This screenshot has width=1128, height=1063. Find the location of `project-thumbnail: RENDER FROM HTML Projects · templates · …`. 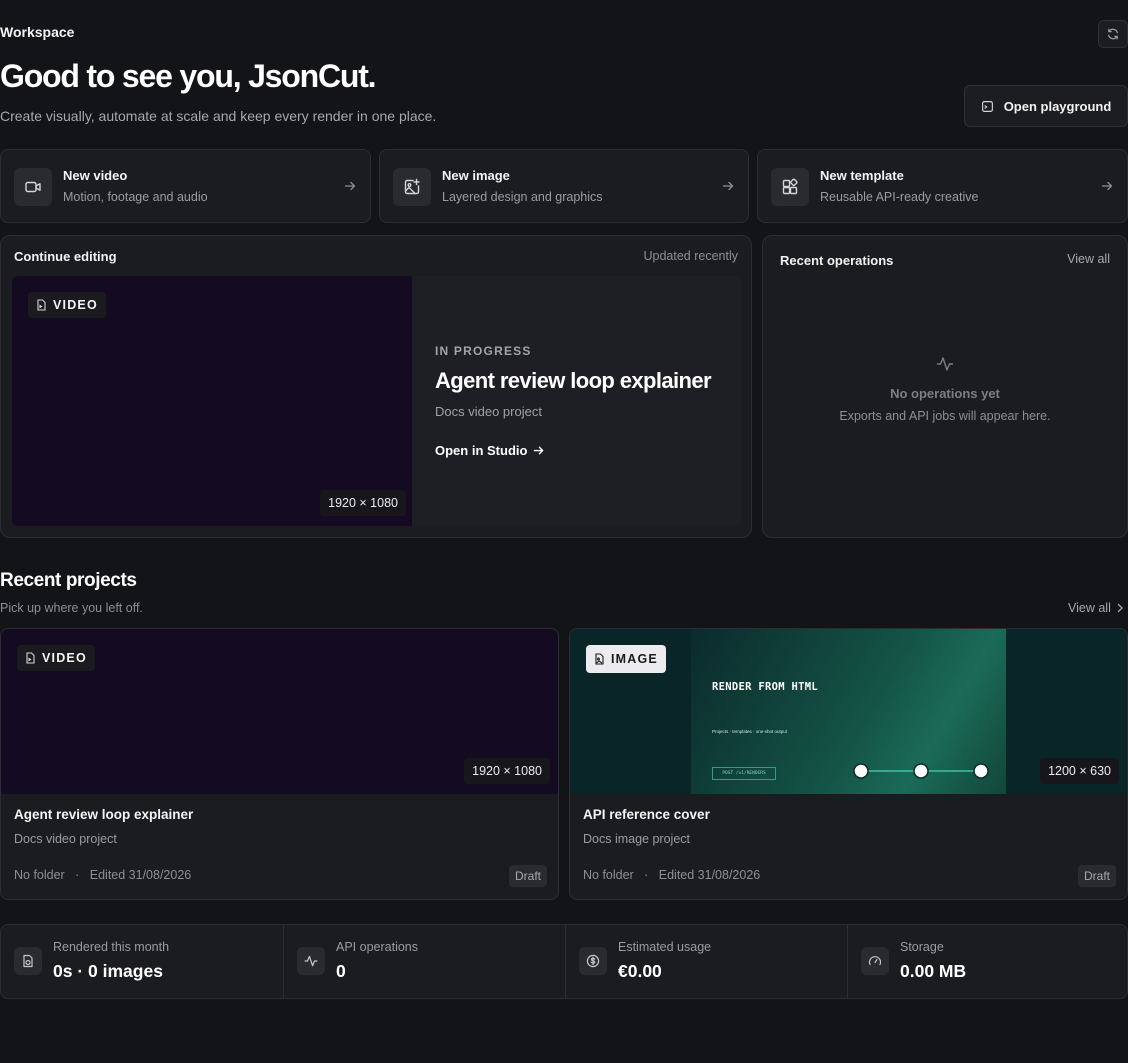

project-thumbnail: RENDER FROM HTML Projects · templates · … is located at coordinates (848, 711).